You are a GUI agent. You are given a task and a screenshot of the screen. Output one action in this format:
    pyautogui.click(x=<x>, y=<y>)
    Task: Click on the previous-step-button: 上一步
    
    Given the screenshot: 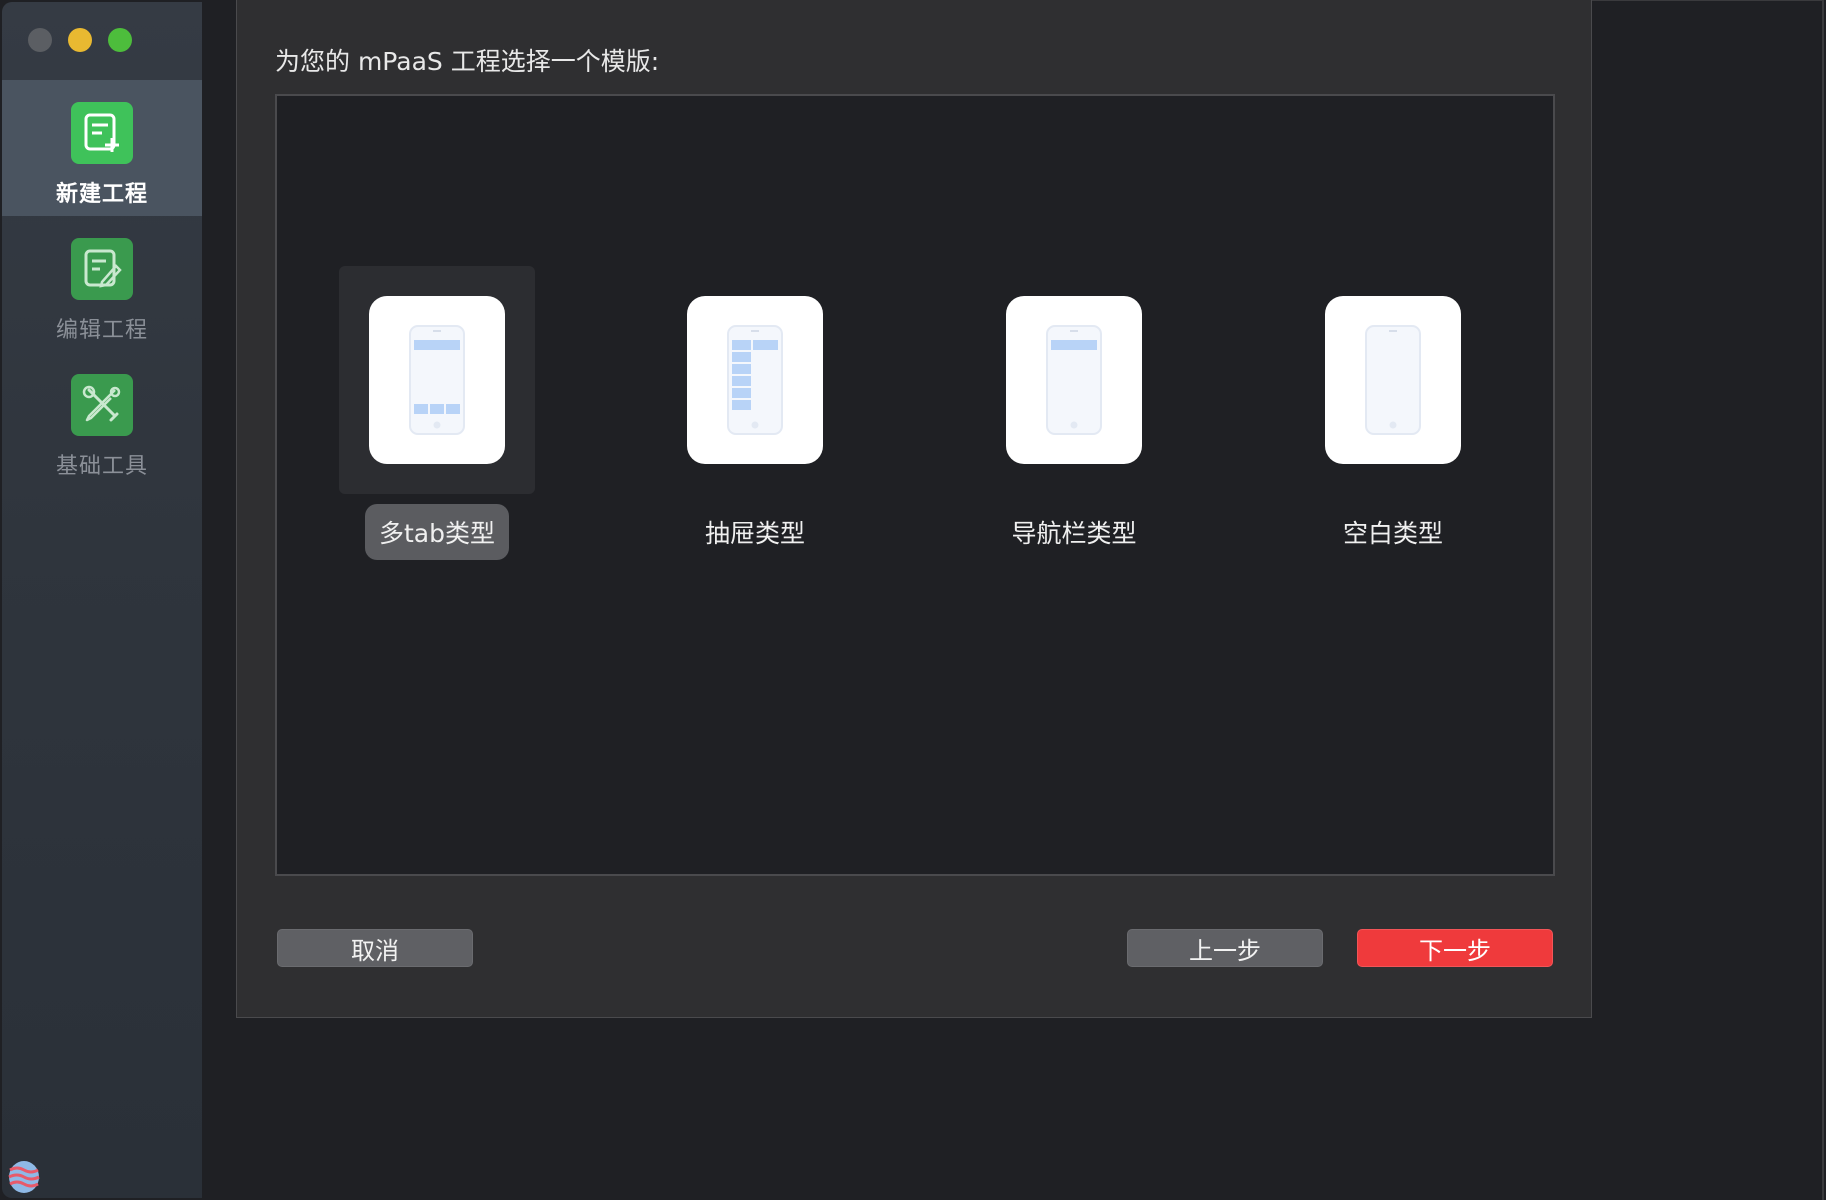 What is the action you would take?
    pyautogui.click(x=1225, y=948)
    